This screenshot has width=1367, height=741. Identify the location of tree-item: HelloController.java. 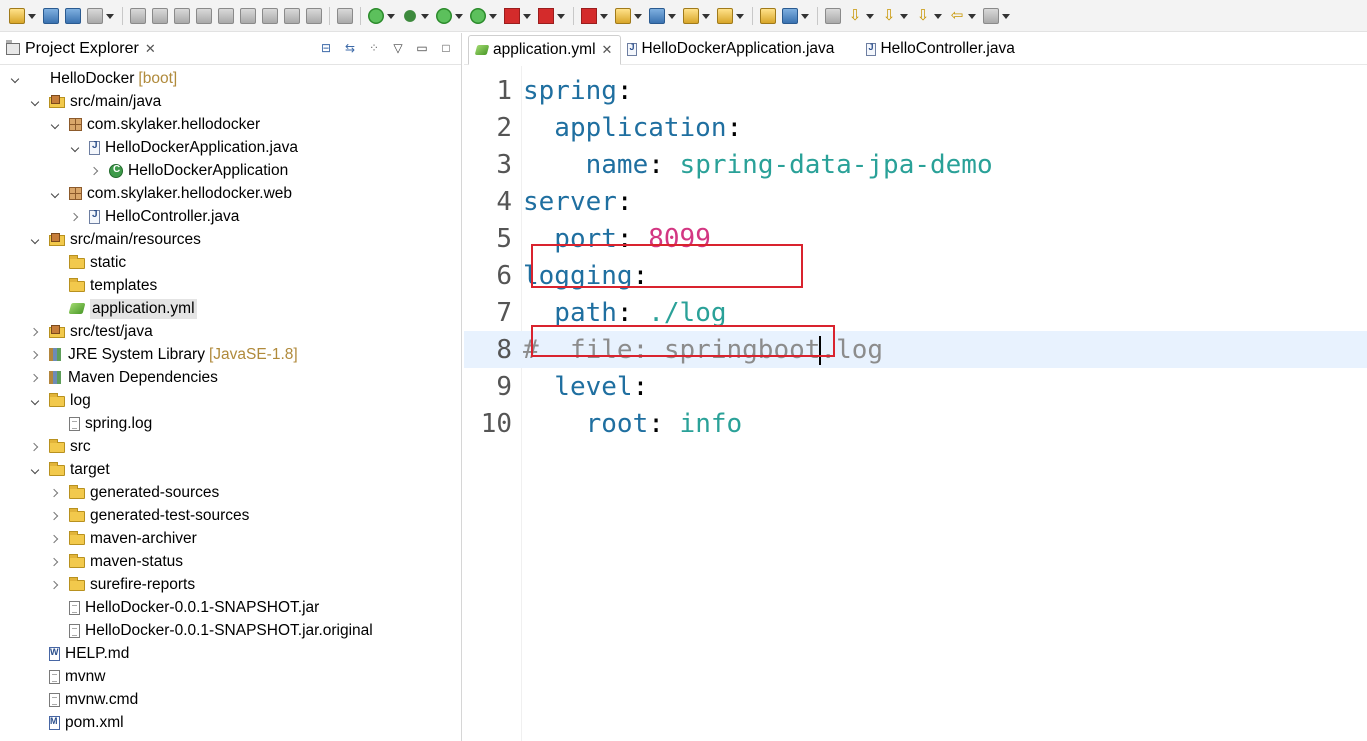
(230, 216).